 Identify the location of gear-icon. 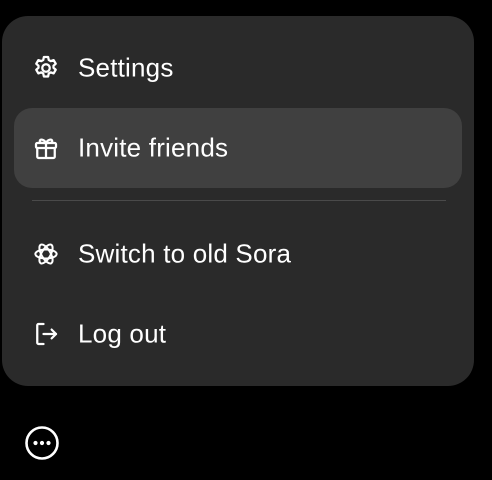
(46, 68).